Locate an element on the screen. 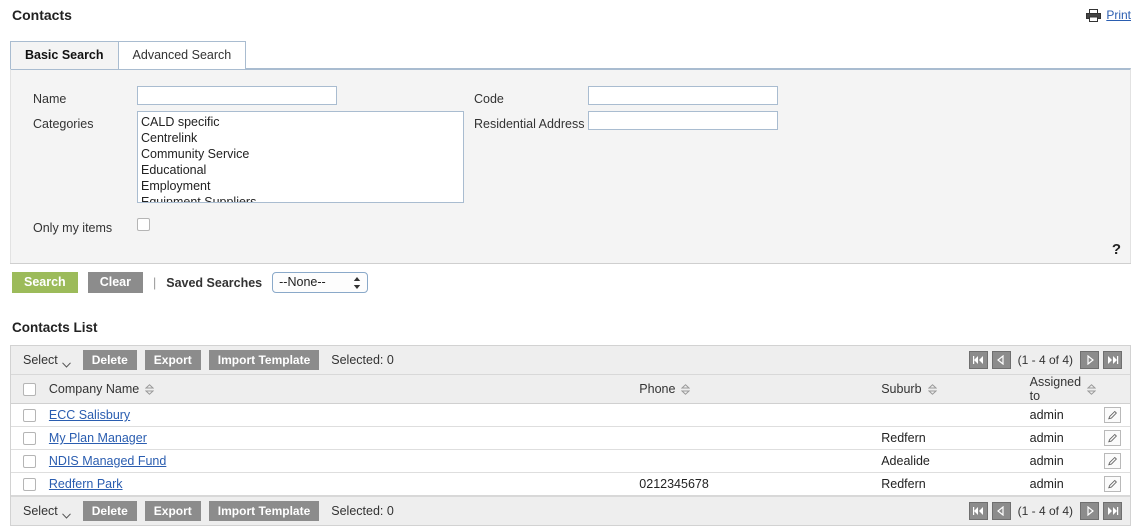 This screenshot has width=1139, height=531. company-link: Redfern Park is located at coordinates (86, 484).